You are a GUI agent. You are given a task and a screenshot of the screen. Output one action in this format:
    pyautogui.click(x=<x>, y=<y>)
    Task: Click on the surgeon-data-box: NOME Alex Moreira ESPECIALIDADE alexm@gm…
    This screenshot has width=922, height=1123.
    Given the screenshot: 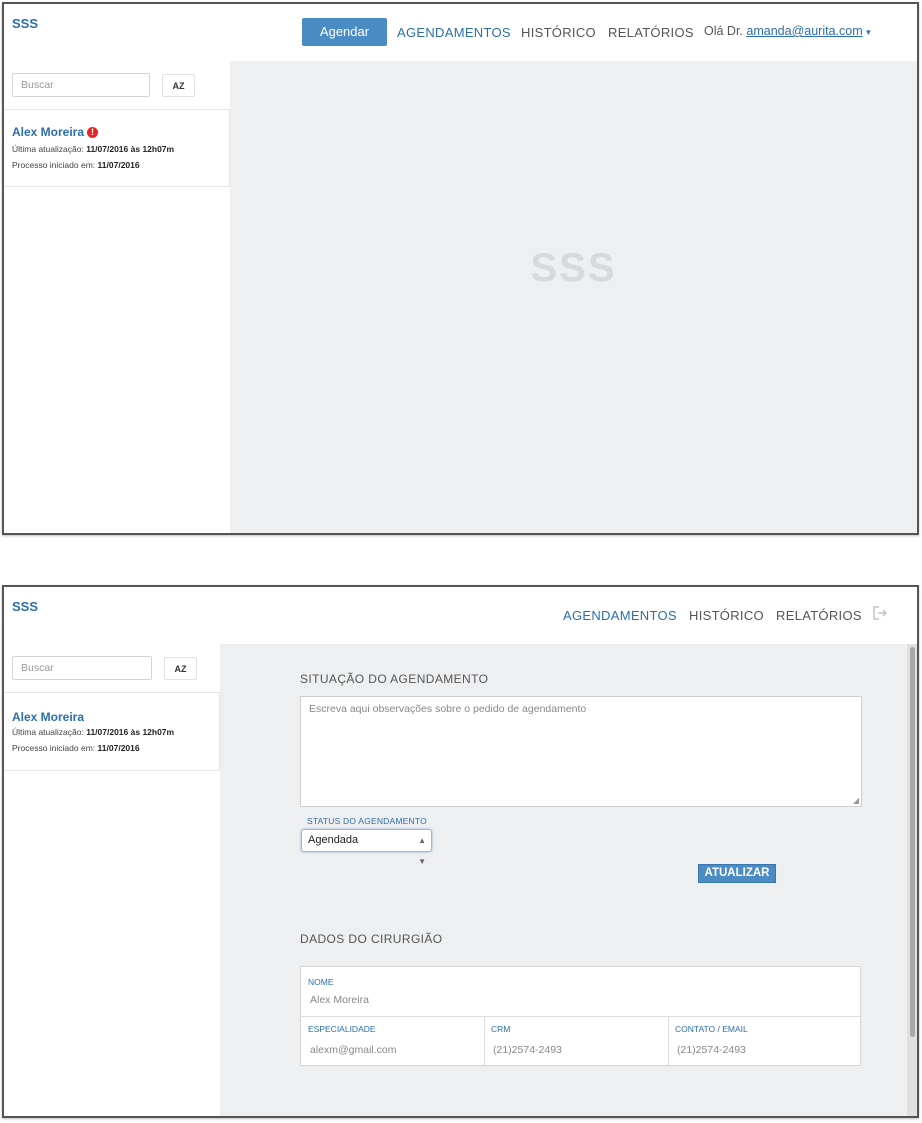 What is the action you would take?
    pyautogui.click(x=580, y=1016)
    